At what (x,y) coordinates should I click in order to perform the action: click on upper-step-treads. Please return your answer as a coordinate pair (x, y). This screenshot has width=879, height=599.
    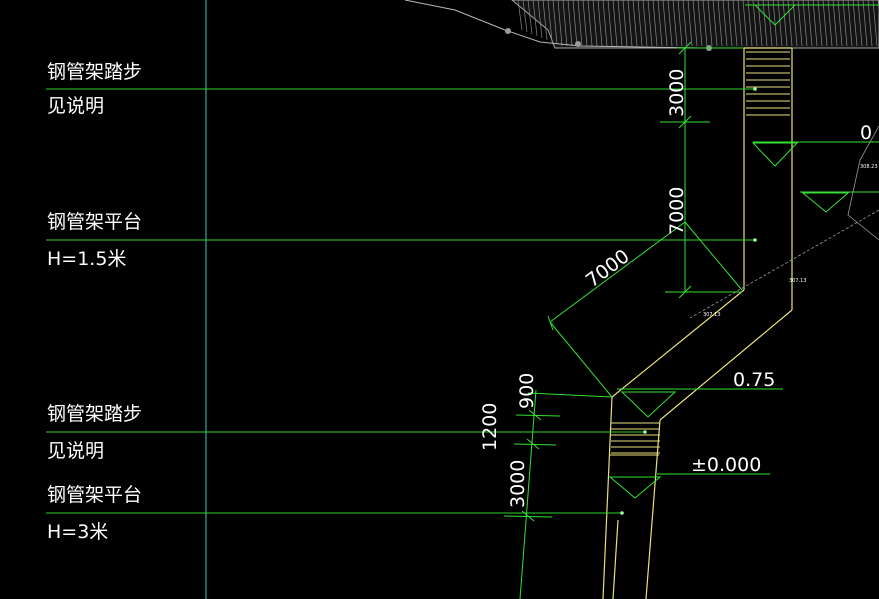
    Looking at the image, I should click on (768, 83).